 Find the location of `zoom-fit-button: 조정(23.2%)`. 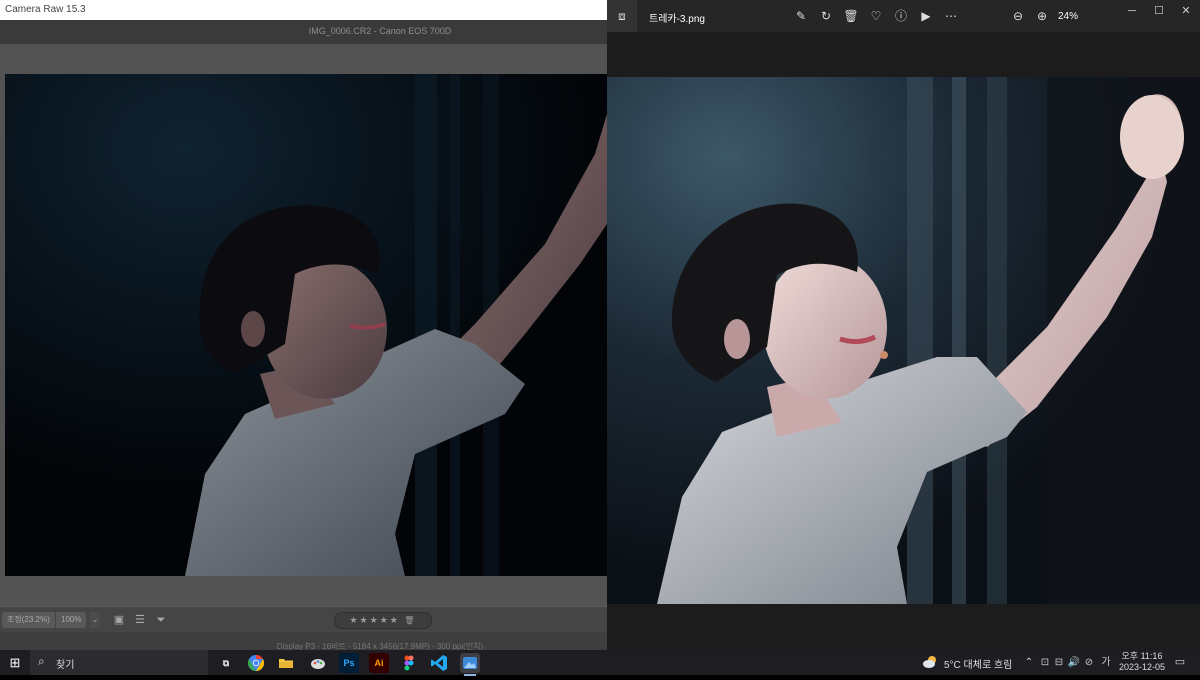

zoom-fit-button: 조정(23.2%) is located at coordinates (28, 620).